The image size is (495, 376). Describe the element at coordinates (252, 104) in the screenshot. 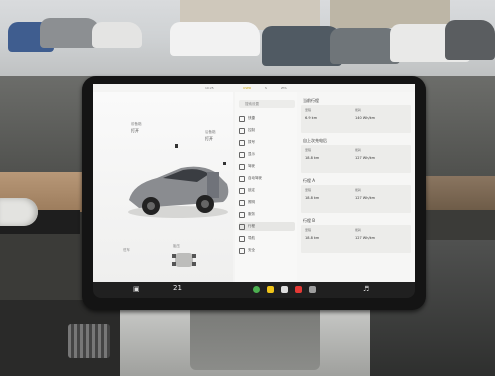

I see `search-placeholder: 搜索设置` at that location.